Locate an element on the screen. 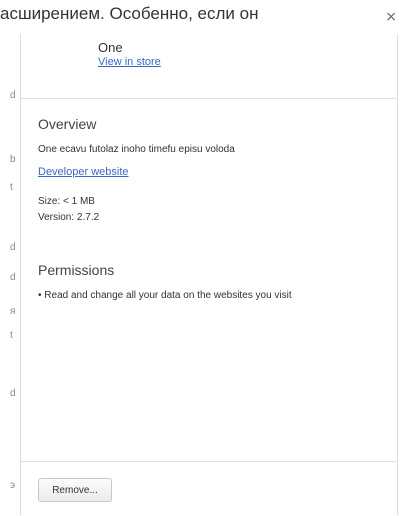  background-text: э is located at coordinates (13, 485).